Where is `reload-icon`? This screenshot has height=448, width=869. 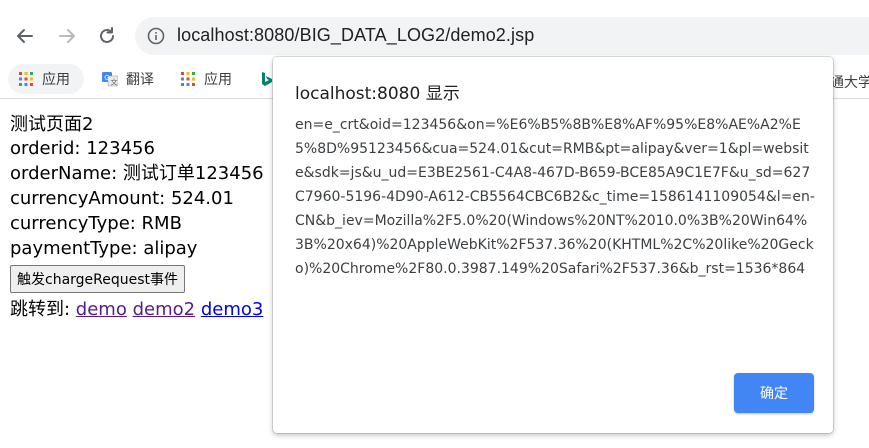
reload-icon is located at coordinates (107, 35).